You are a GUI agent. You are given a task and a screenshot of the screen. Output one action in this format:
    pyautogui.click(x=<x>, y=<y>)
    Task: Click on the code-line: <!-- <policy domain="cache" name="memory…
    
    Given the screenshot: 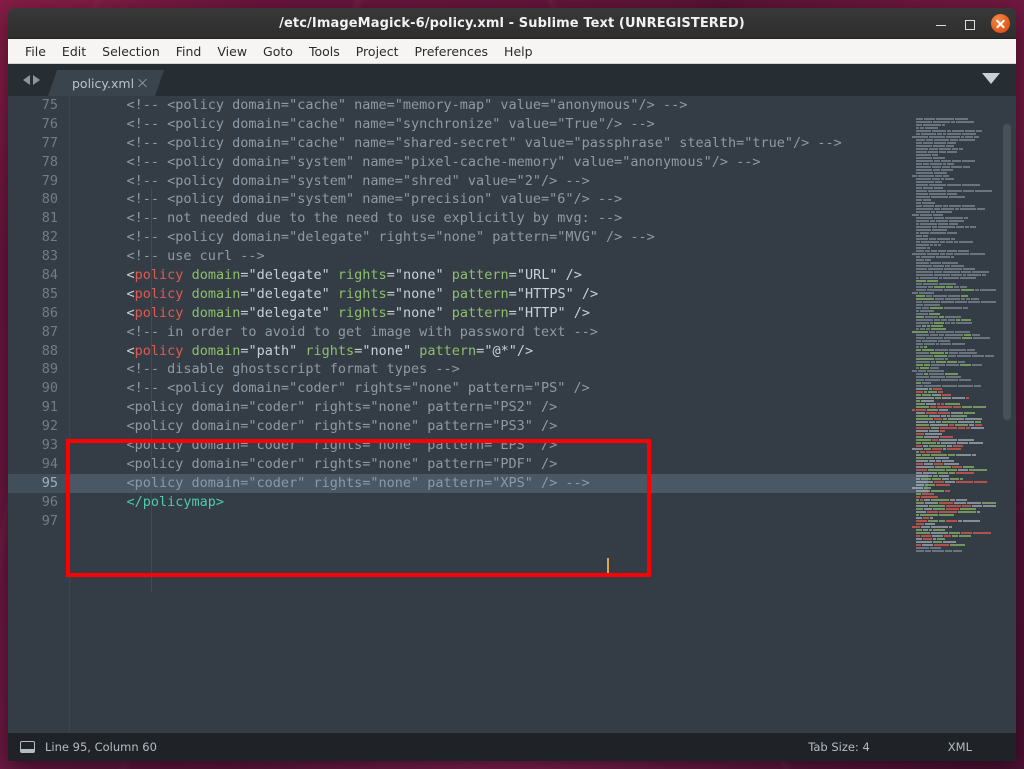 What is the action you would take?
    pyautogui.click(x=555, y=105)
    